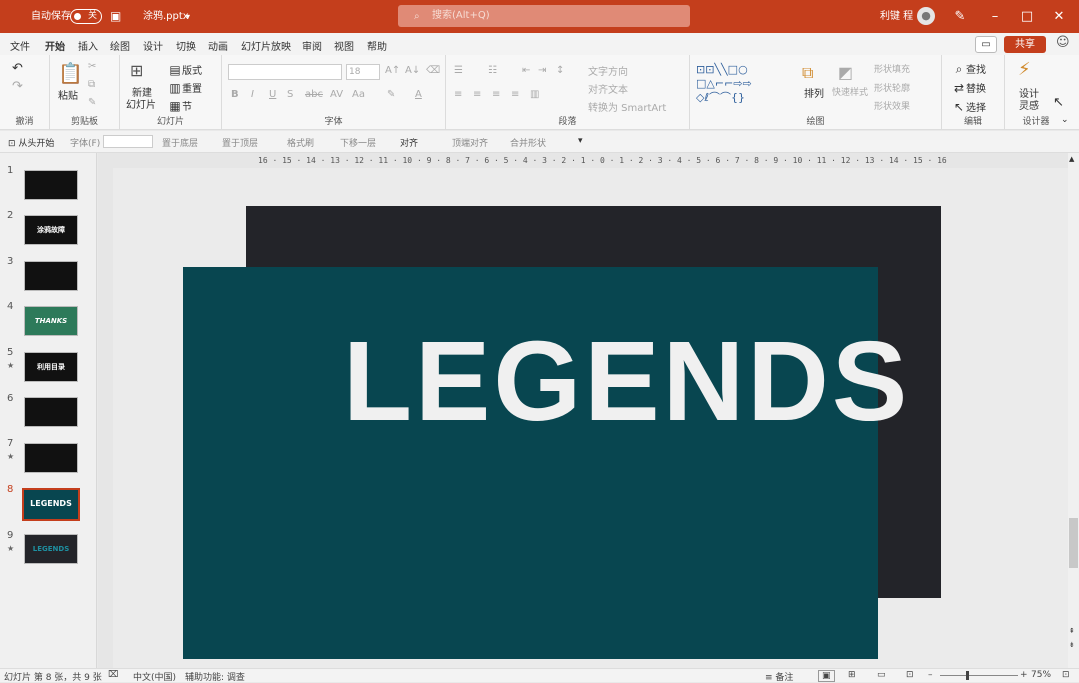 This screenshot has width=1079, height=683. Describe the element at coordinates (86, 16) in the screenshot. I see `autosave-toggle: 关` at that location.